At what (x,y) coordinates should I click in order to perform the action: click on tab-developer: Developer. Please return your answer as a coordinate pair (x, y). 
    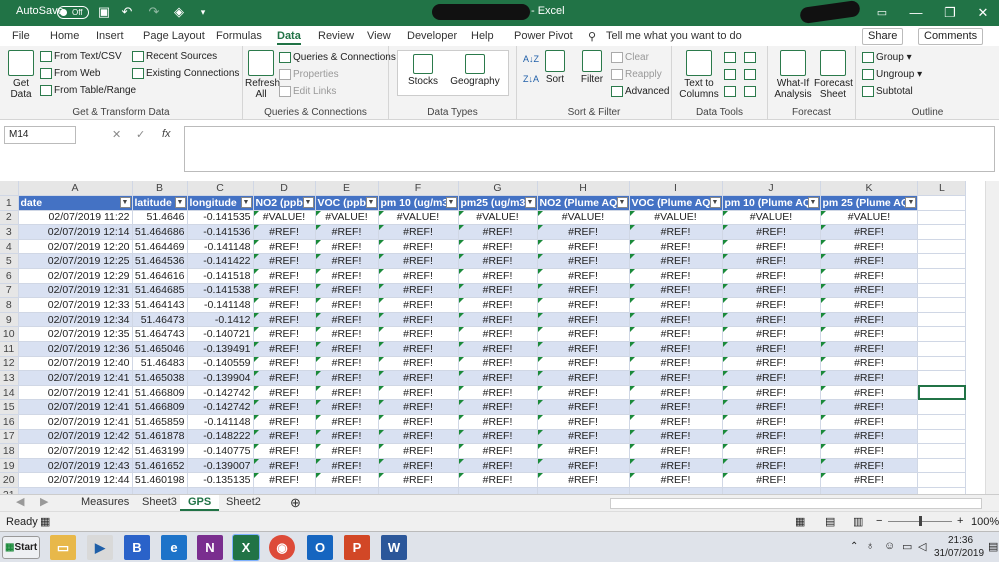
    Looking at the image, I should click on (432, 36).